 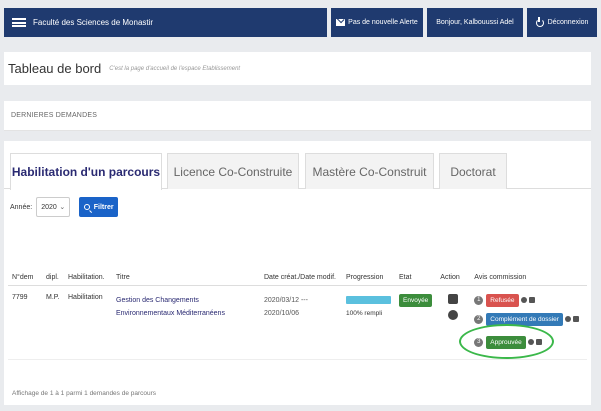 What do you see at coordinates (416, 265) in the screenshot?
I see `col-etat: Etat` at bounding box center [416, 265].